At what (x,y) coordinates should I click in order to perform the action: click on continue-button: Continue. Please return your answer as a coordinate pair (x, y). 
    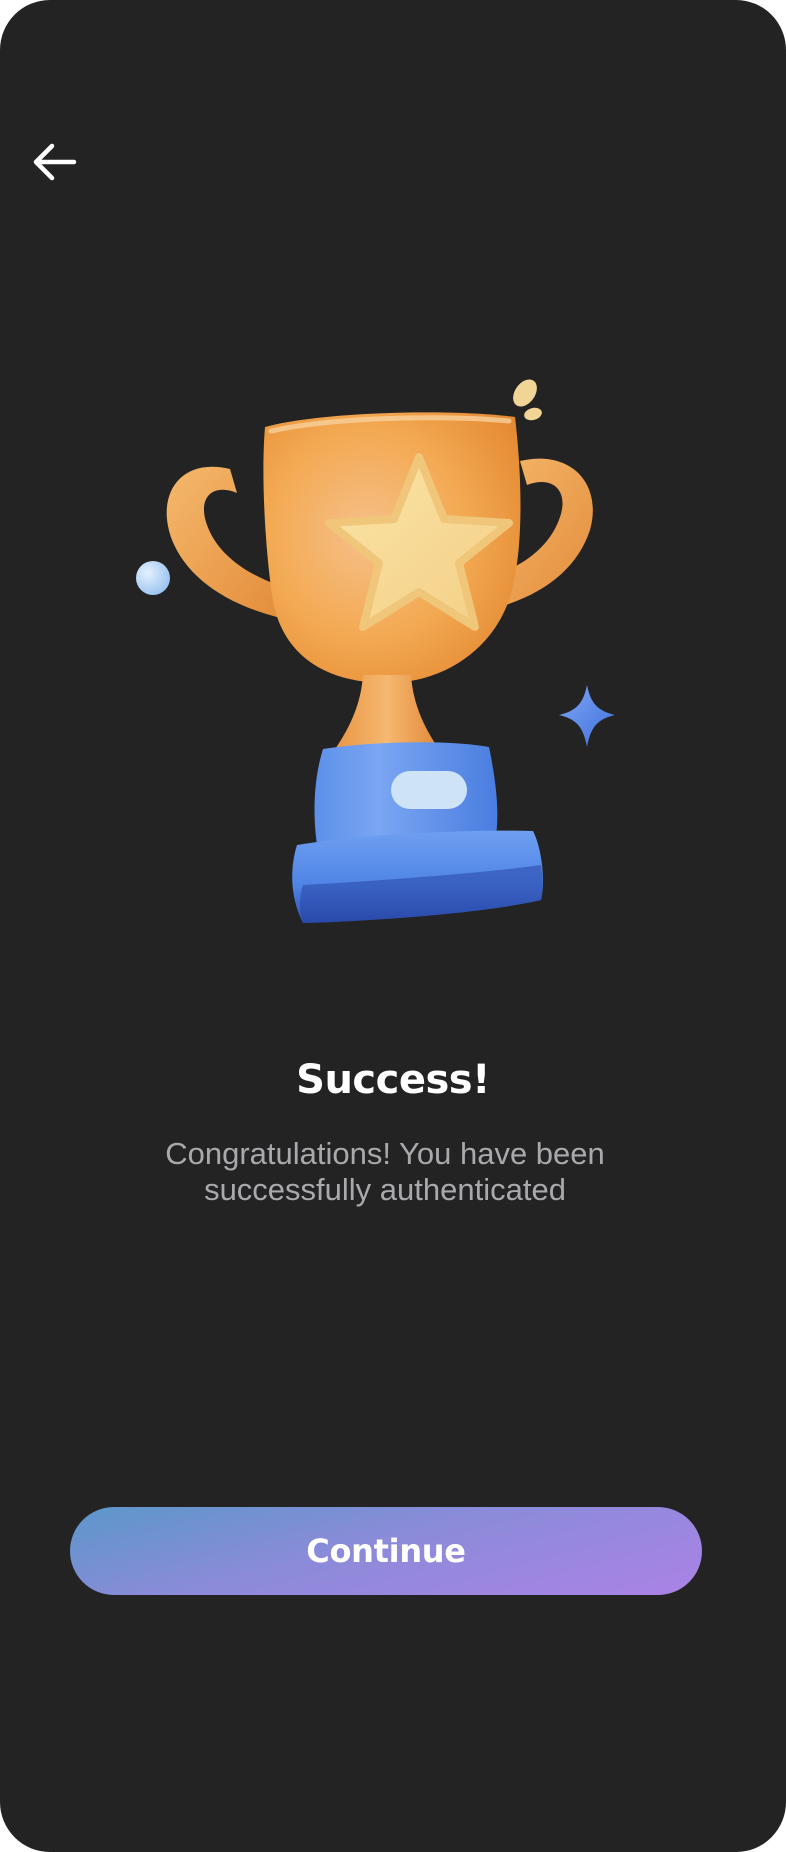
    Looking at the image, I should click on (386, 1551).